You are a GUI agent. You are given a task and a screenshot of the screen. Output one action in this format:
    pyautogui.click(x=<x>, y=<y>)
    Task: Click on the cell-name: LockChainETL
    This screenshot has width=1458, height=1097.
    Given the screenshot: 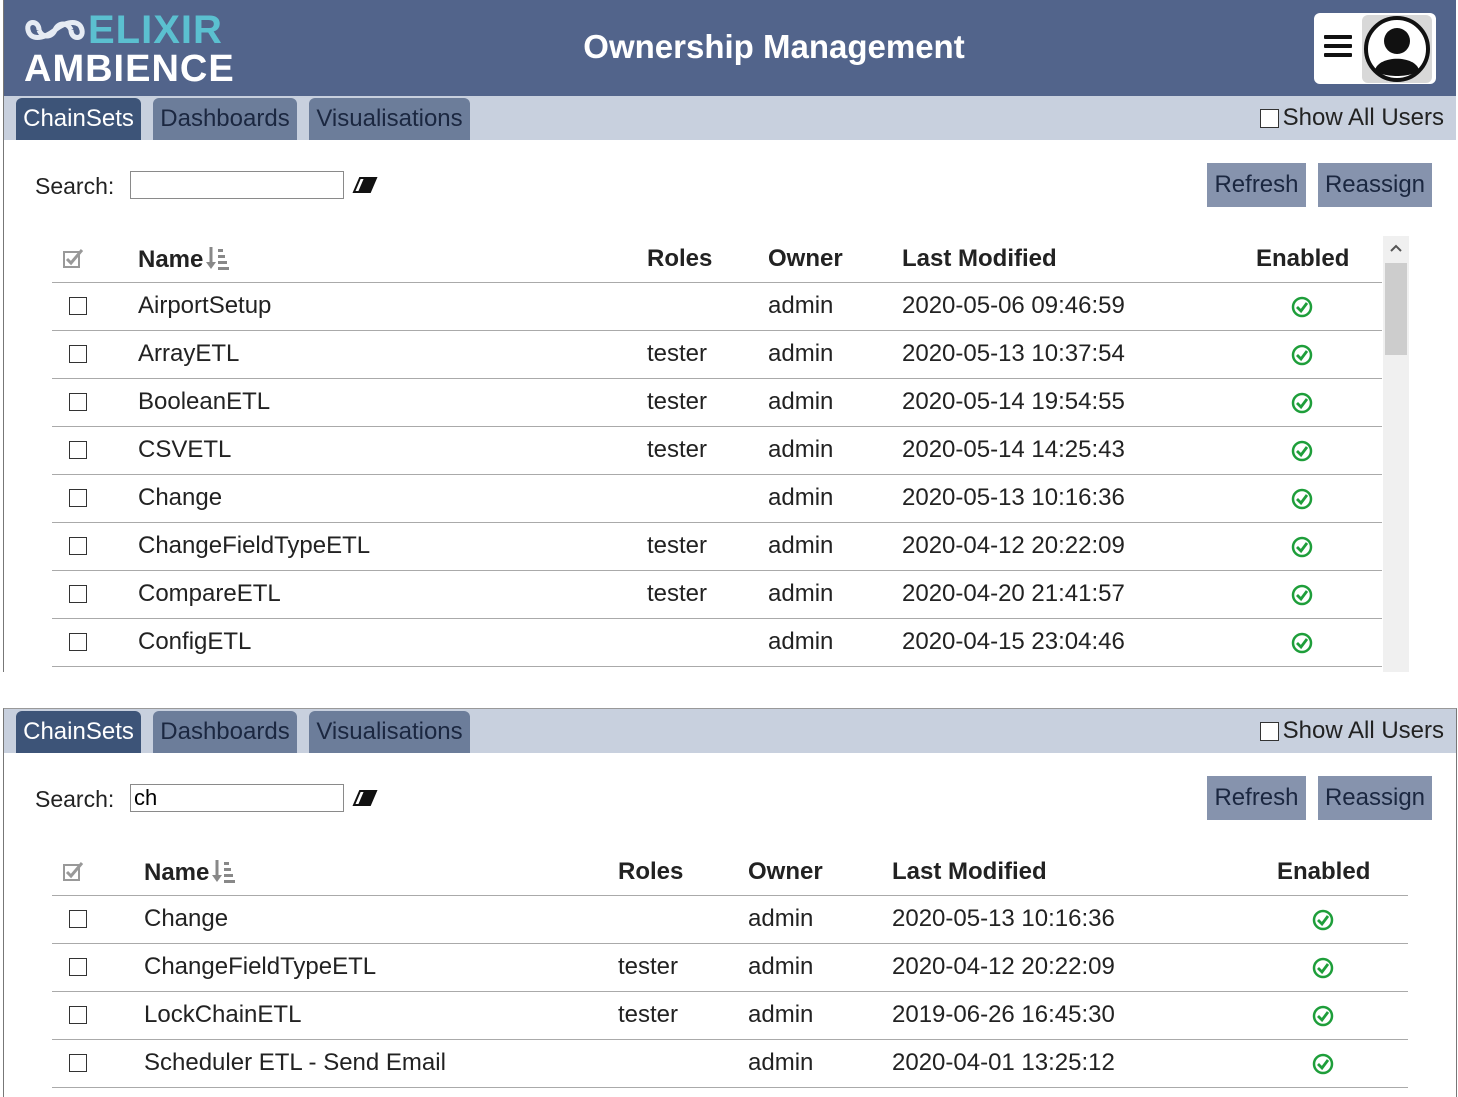 What is the action you would take?
    pyautogui.click(x=223, y=1014)
    